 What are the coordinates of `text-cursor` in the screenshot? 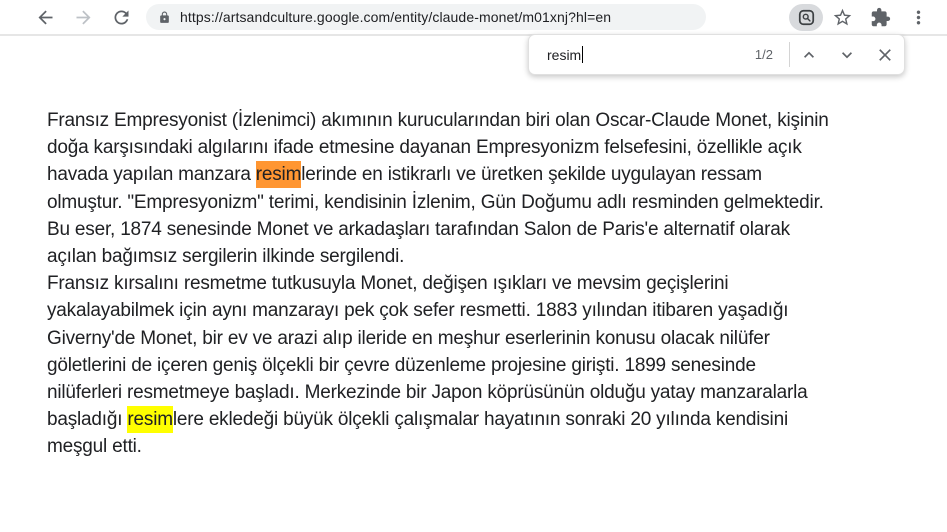 It's located at (583, 54).